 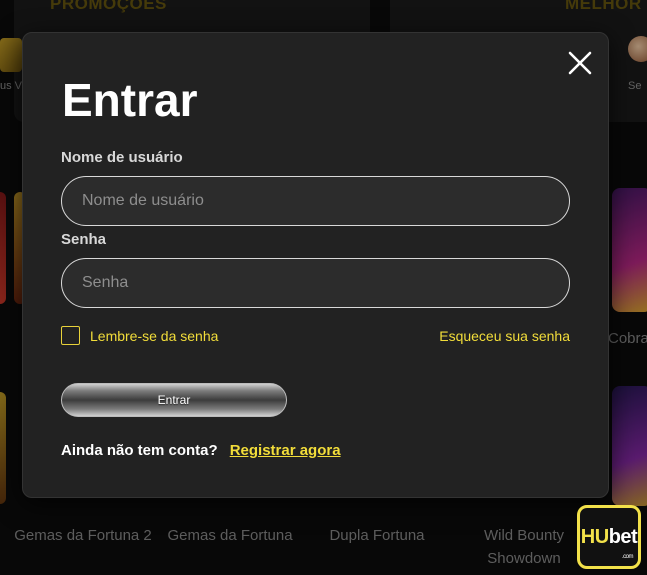 I want to click on signup-prompt: Ainda não tem conta?, so click(x=139, y=450).